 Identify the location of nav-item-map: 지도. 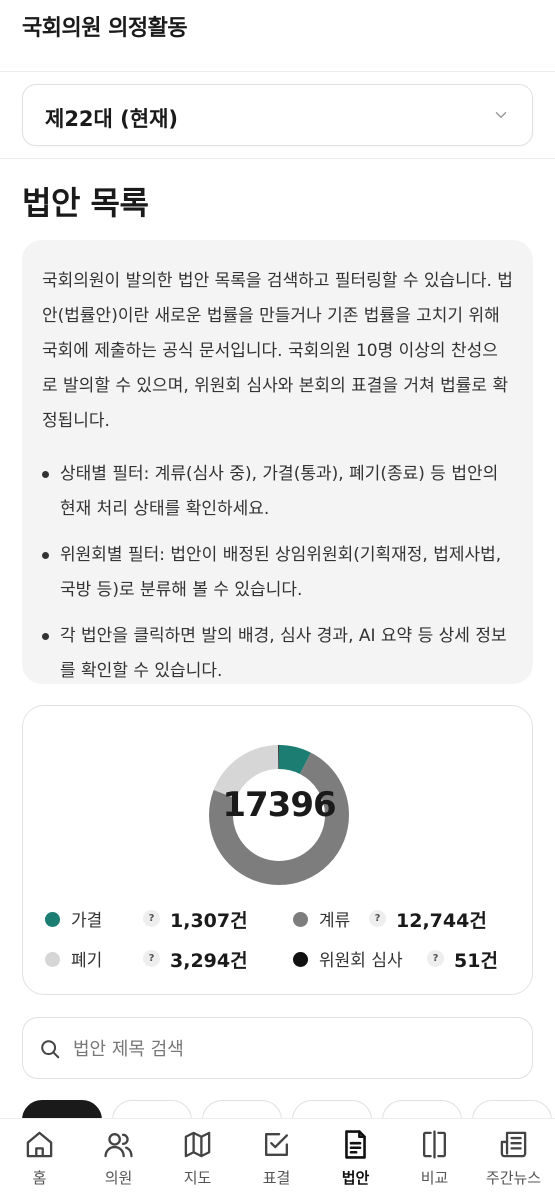
(197, 1159).